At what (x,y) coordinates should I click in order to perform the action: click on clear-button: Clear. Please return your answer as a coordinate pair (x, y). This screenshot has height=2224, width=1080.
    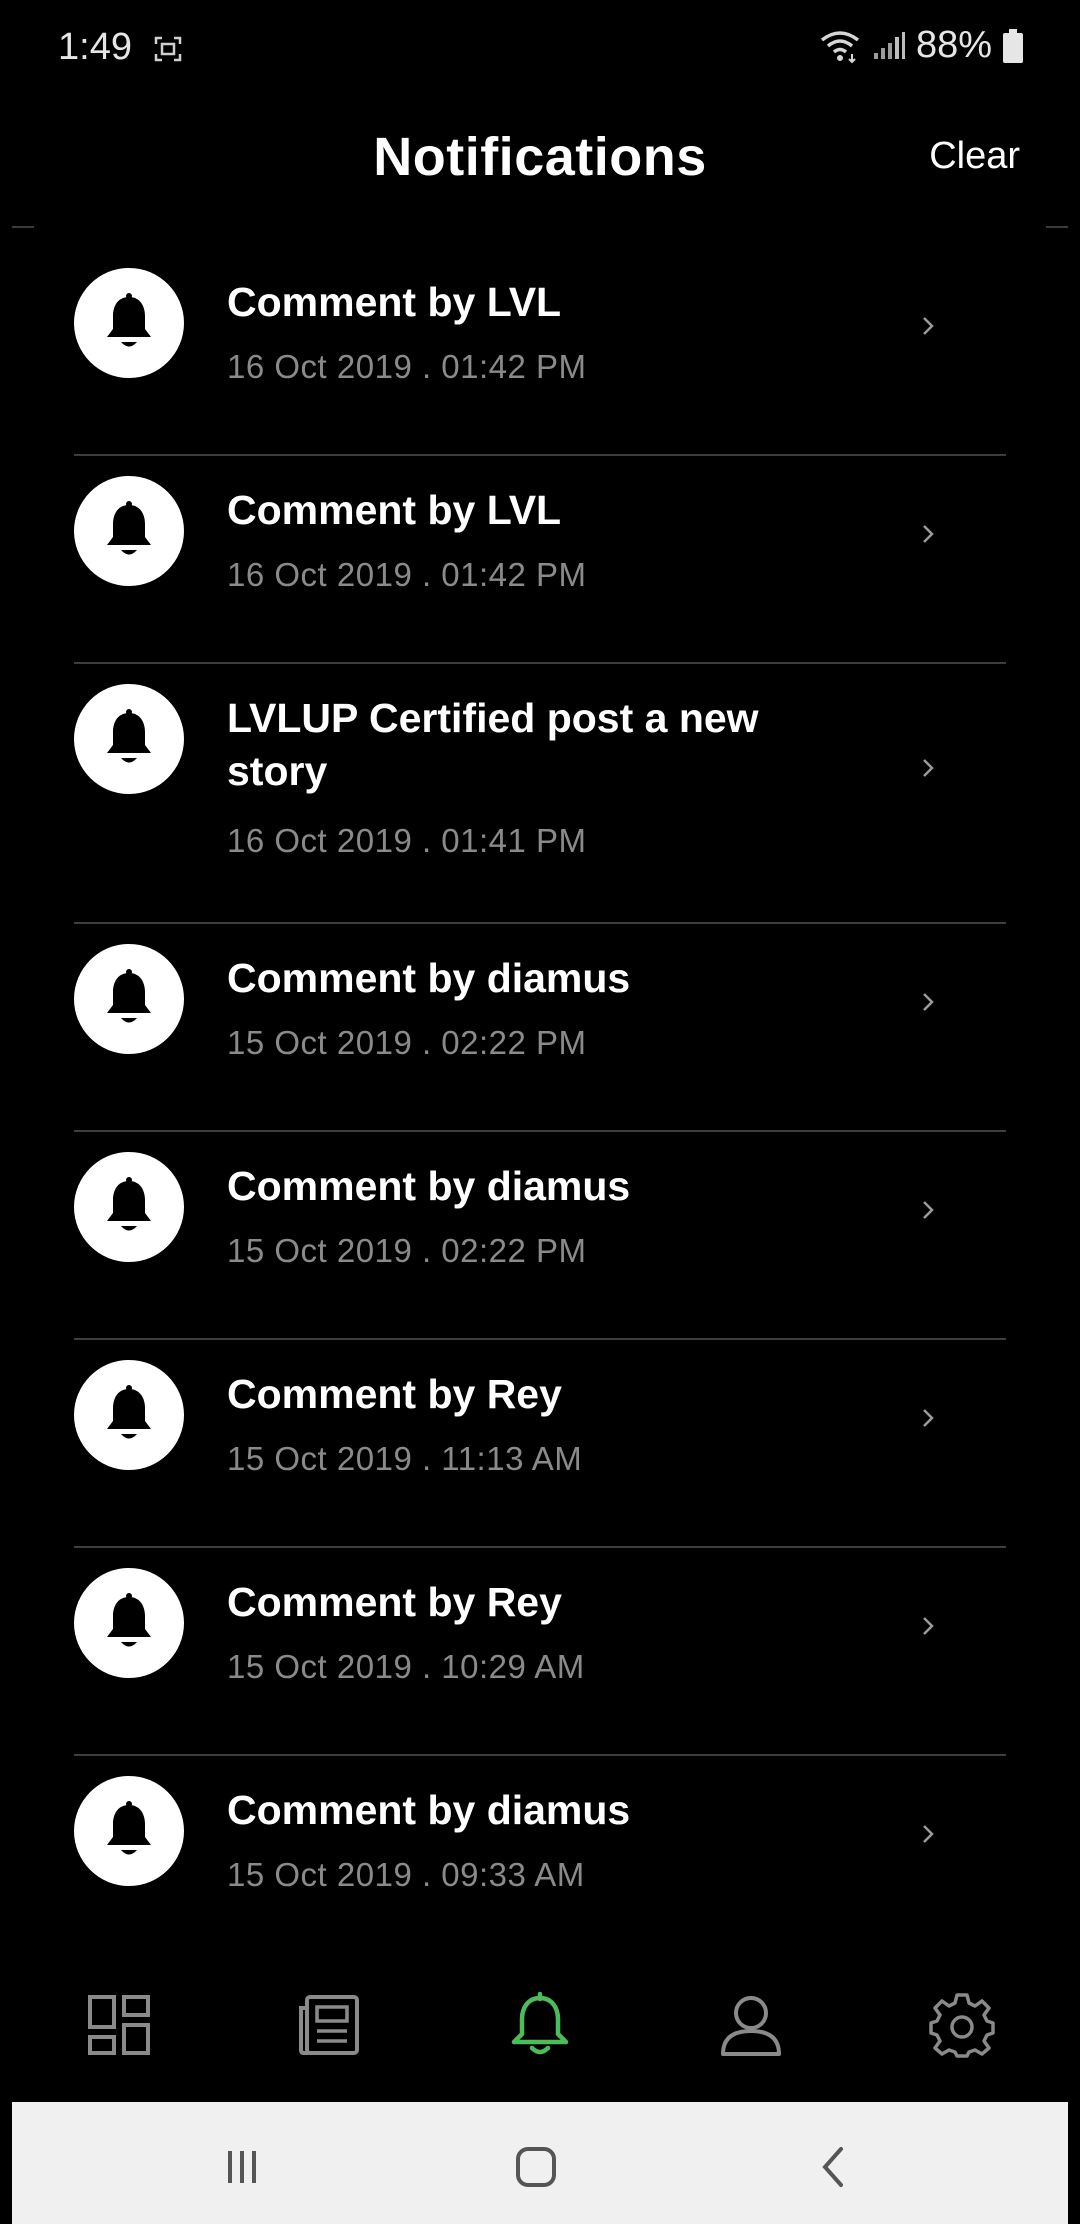
    Looking at the image, I should click on (974, 156).